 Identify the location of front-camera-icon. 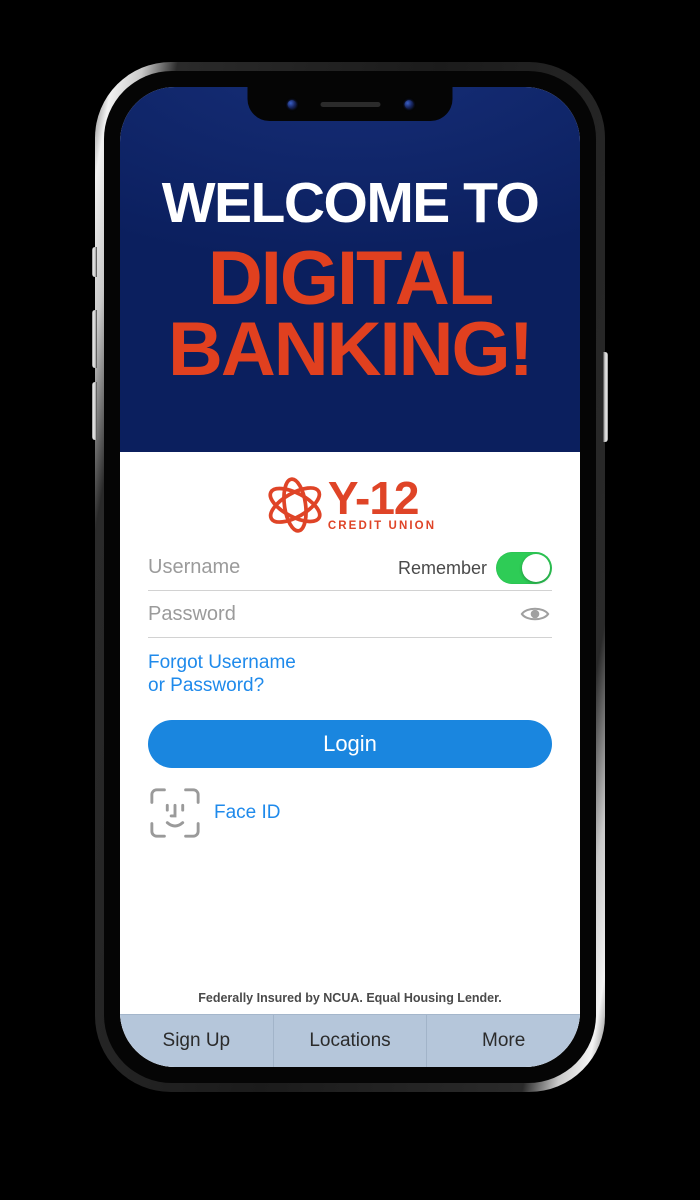
(291, 104).